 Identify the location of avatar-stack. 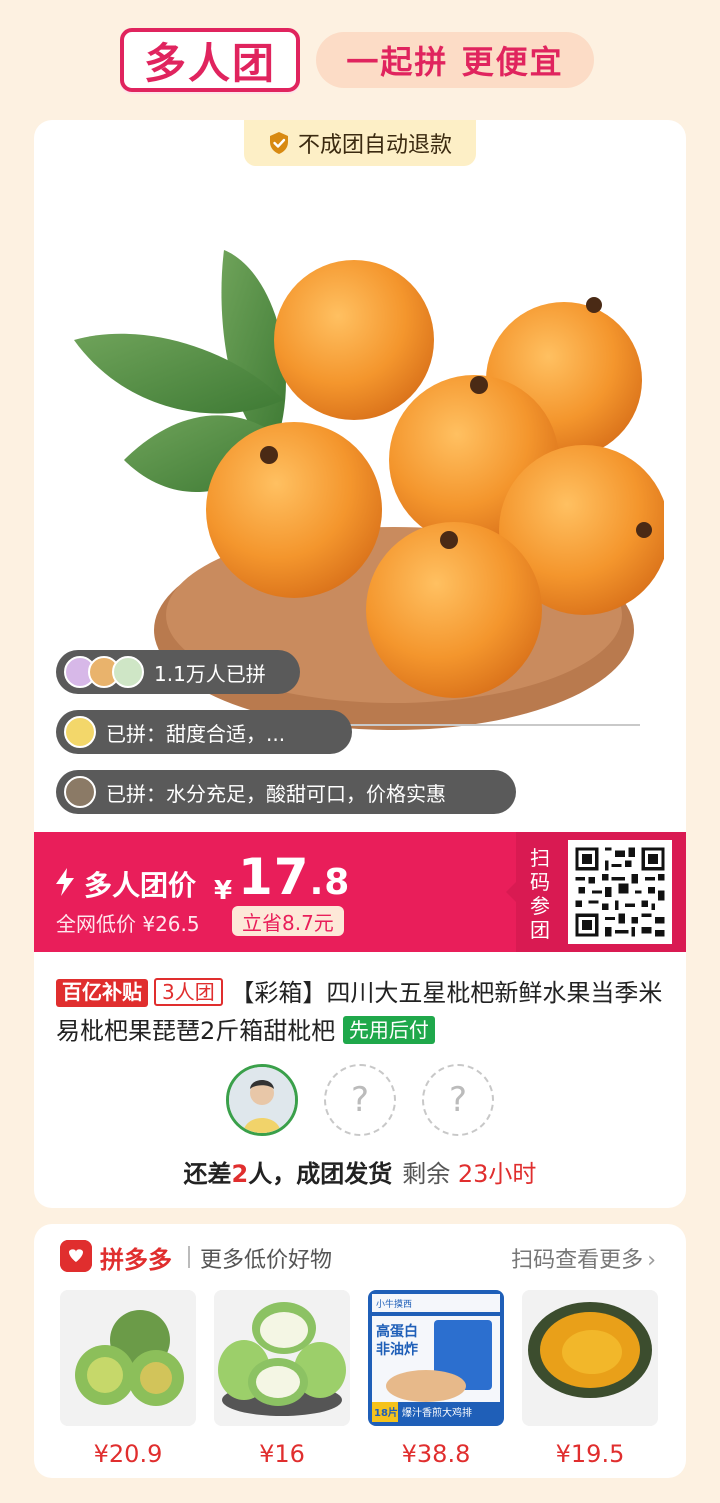
(104, 672).